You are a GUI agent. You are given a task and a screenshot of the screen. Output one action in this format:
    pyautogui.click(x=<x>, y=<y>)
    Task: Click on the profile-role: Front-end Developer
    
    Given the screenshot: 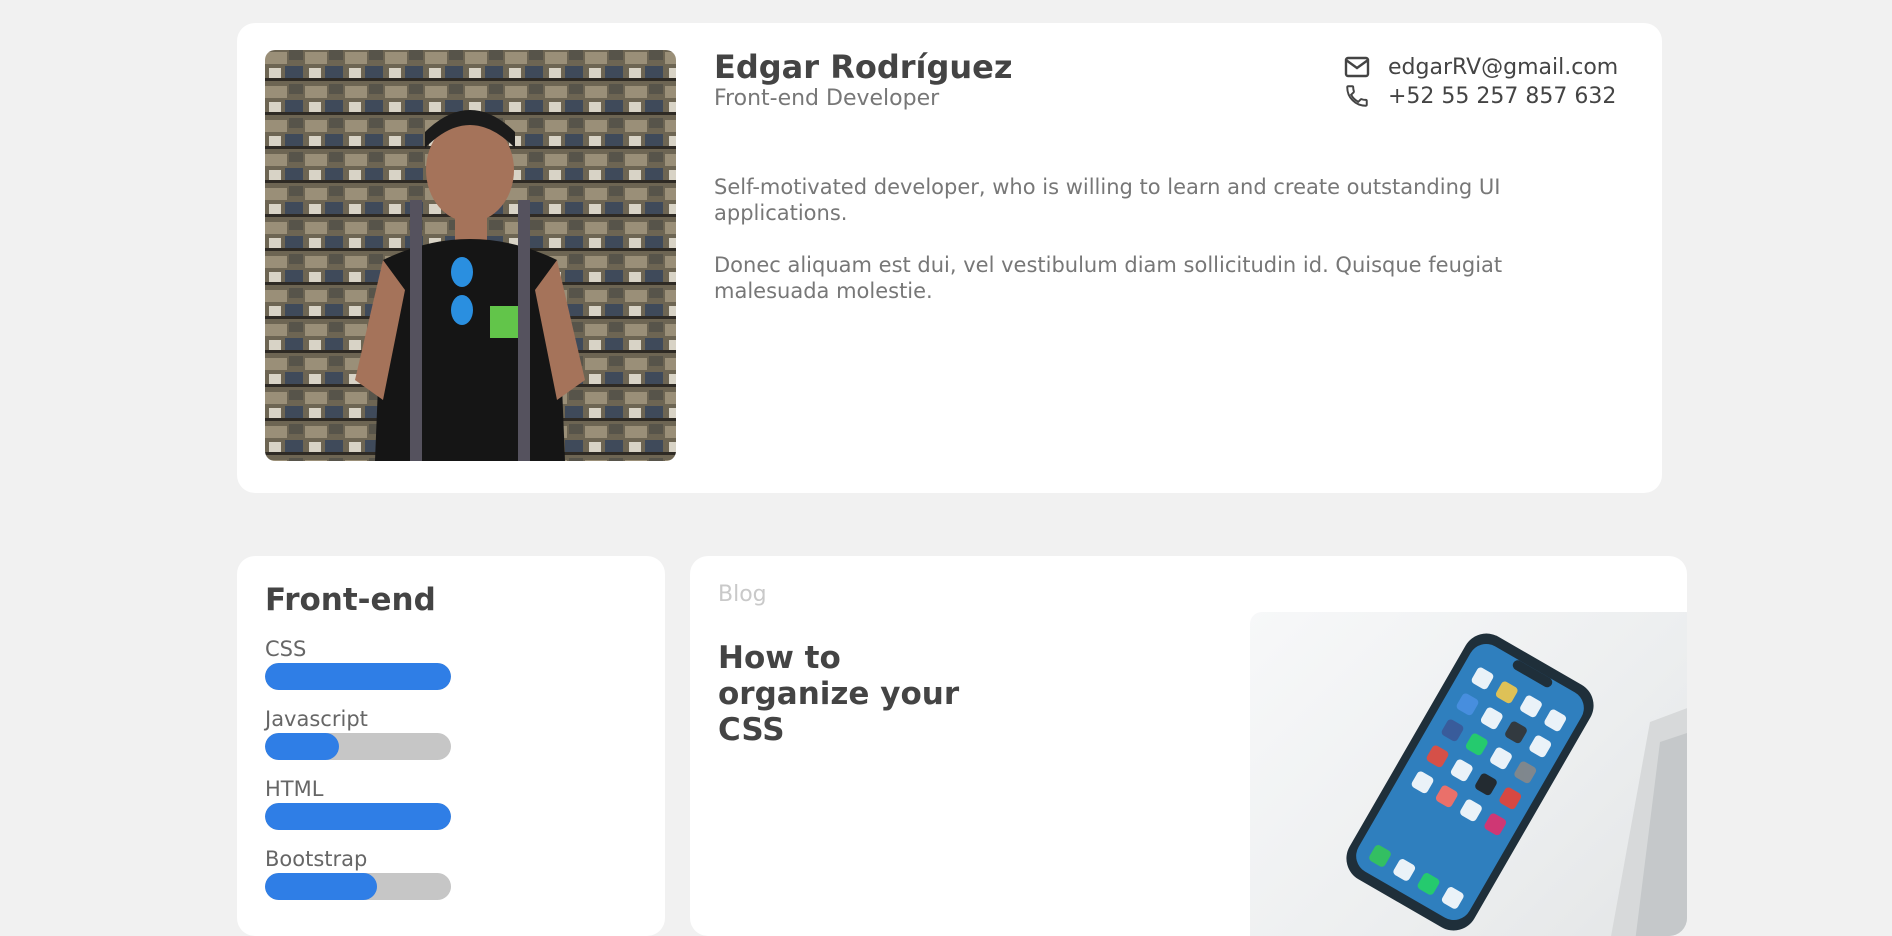 What is the action you would take?
    pyautogui.click(x=827, y=98)
    